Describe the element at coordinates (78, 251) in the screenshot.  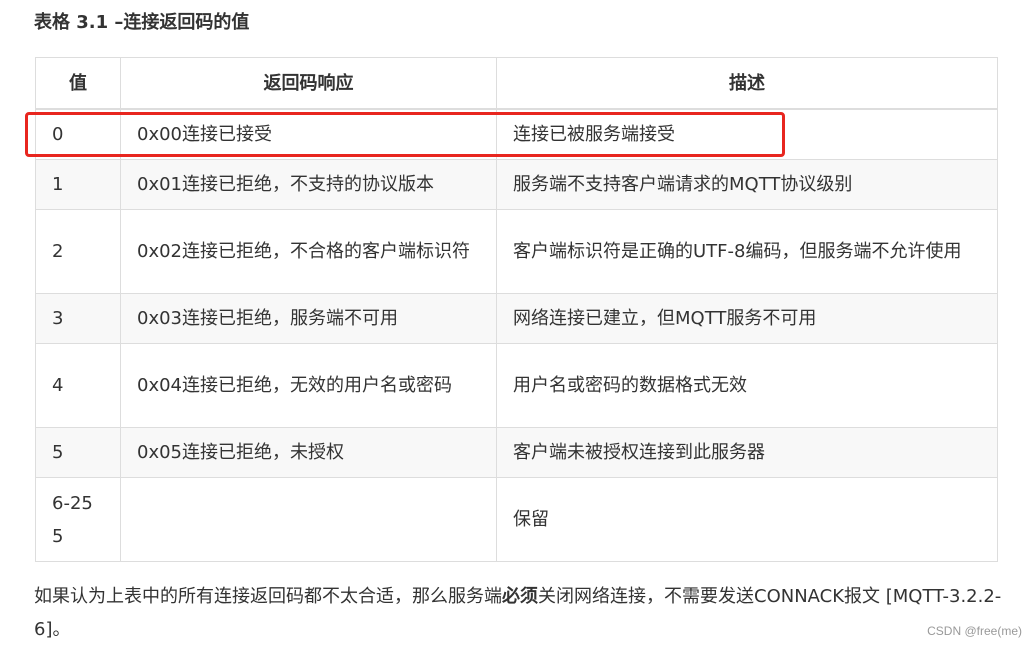
I see `cell-value: 2` at that location.